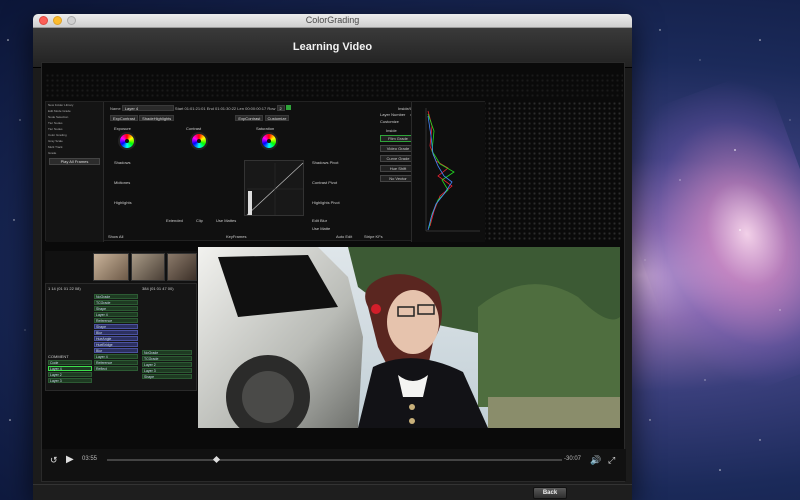  I want to click on len-label: Len, so click(240, 108).